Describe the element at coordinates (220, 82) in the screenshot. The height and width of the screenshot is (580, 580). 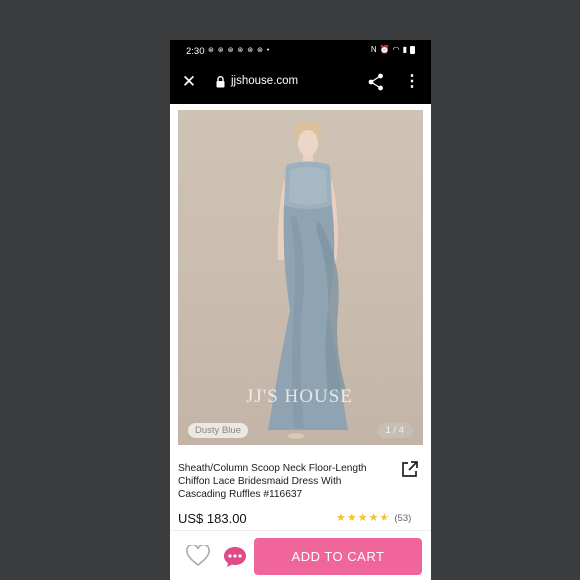
I see `lock-icon` at that location.